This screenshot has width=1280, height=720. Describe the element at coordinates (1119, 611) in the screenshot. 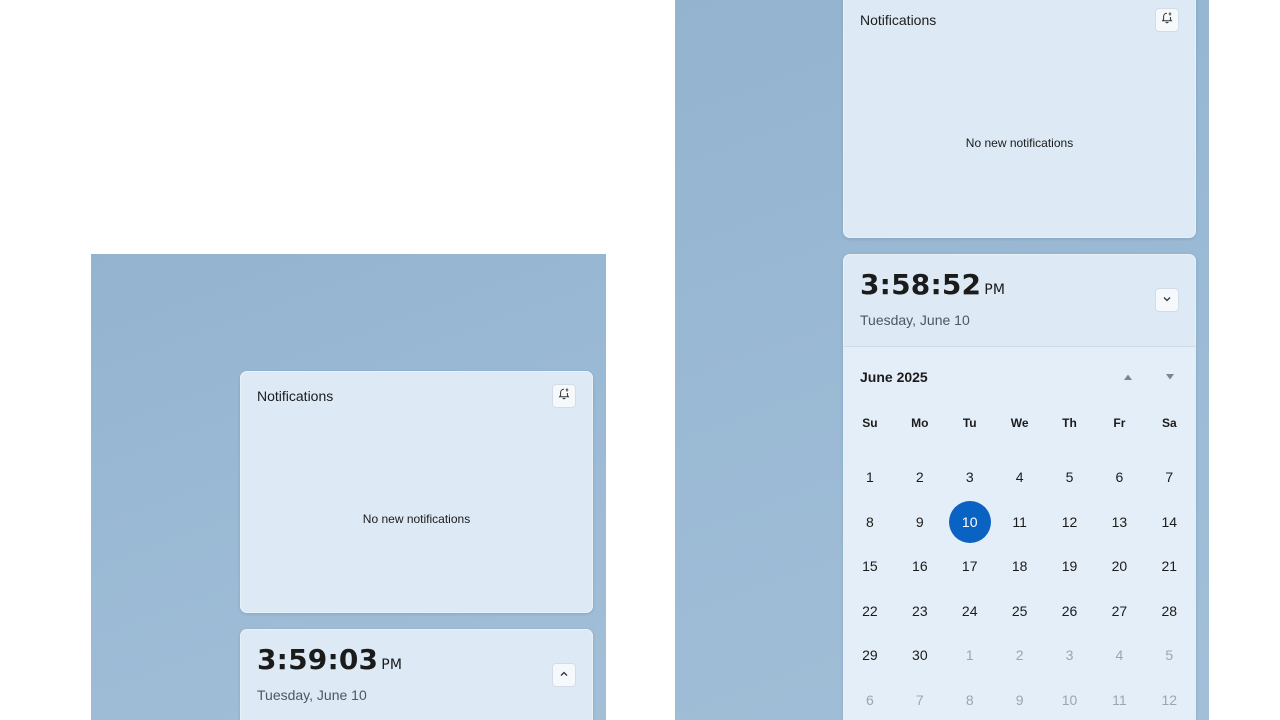

I see `calendar-day: 27` at that location.